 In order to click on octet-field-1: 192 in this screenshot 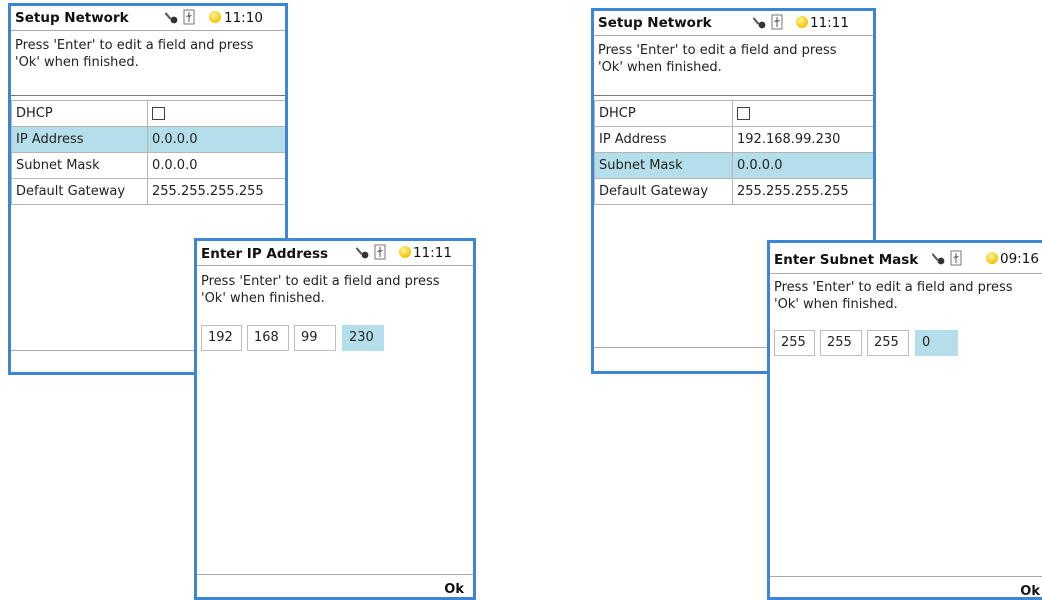, I will do `click(221, 338)`.